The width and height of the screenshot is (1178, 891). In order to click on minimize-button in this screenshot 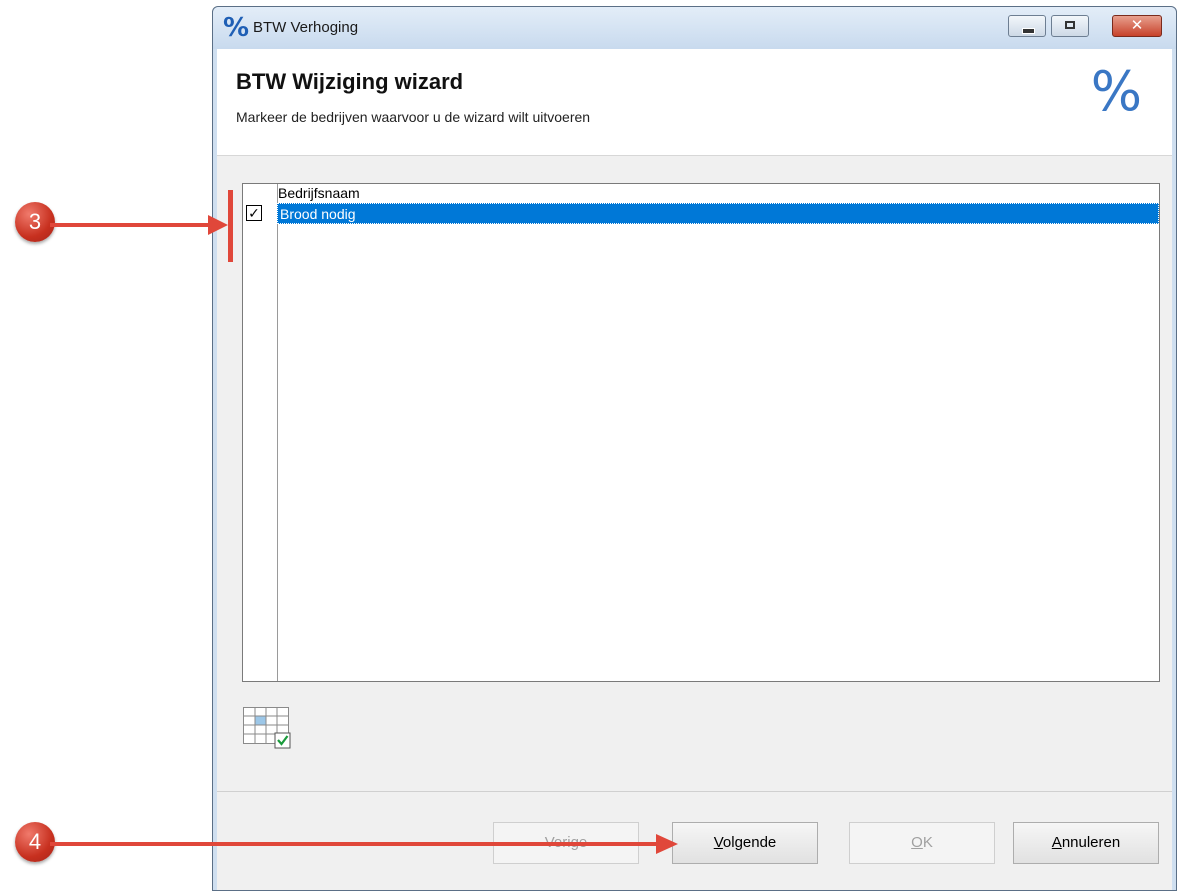, I will do `click(1027, 26)`.